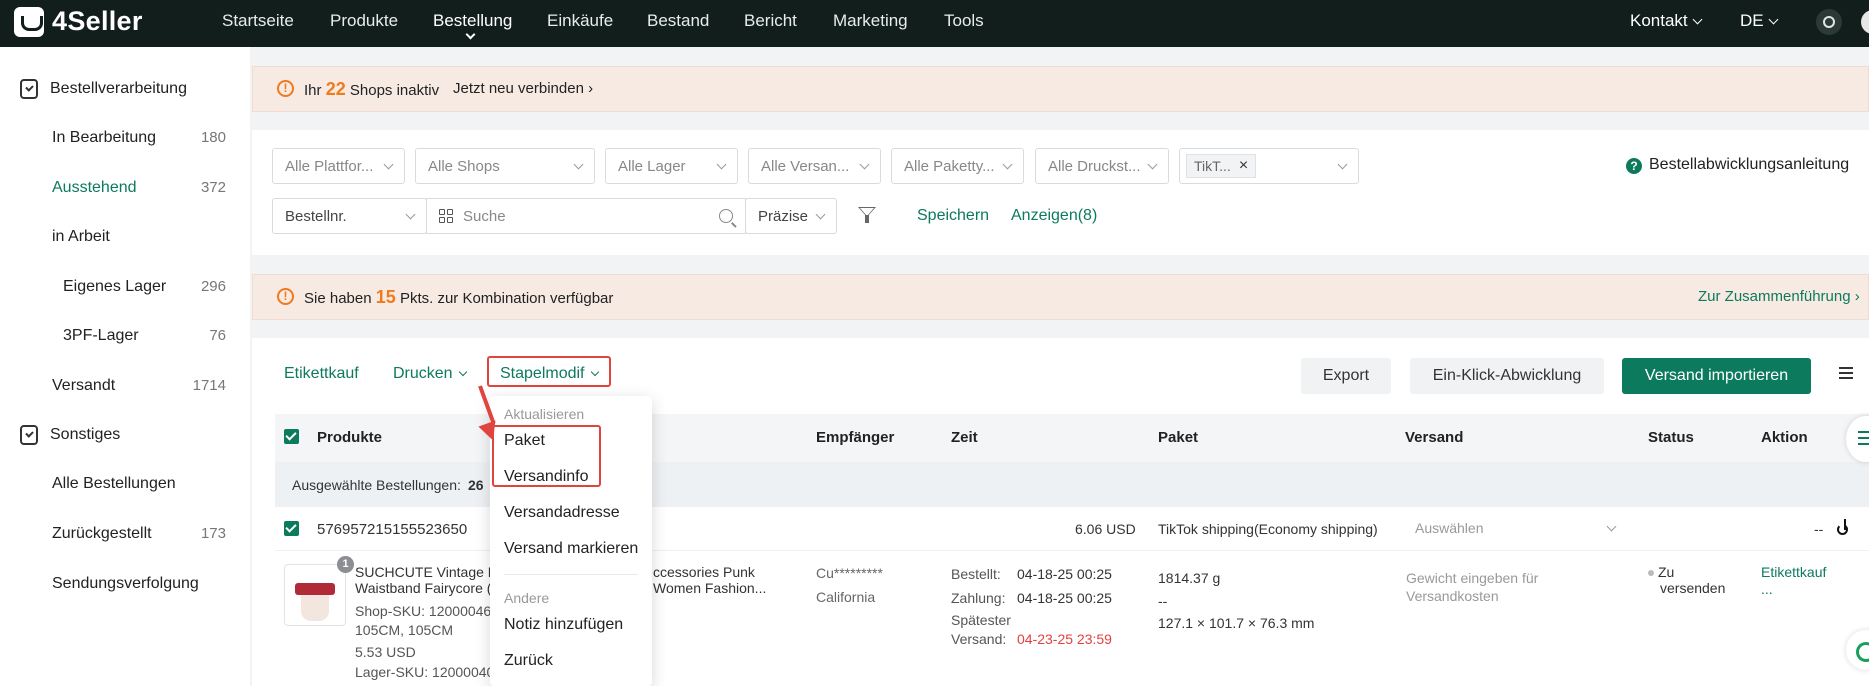 This screenshot has height=686, width=1869. What do you see at coordinates (964, 437) in the screenshot?
I see `header-zeit: Zeit` at bounding box center [964, 437].